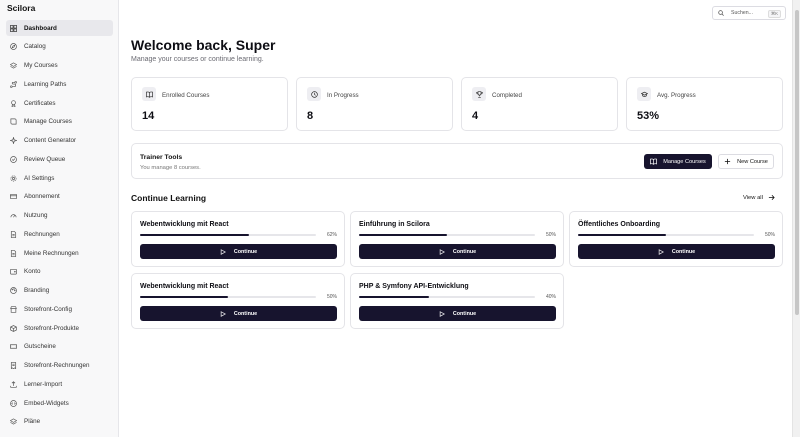 The height and width of the screenshot is (437, 800). I want to click on course-card: Öffentliches Onboarding 50% Continue, so click(676, 239).